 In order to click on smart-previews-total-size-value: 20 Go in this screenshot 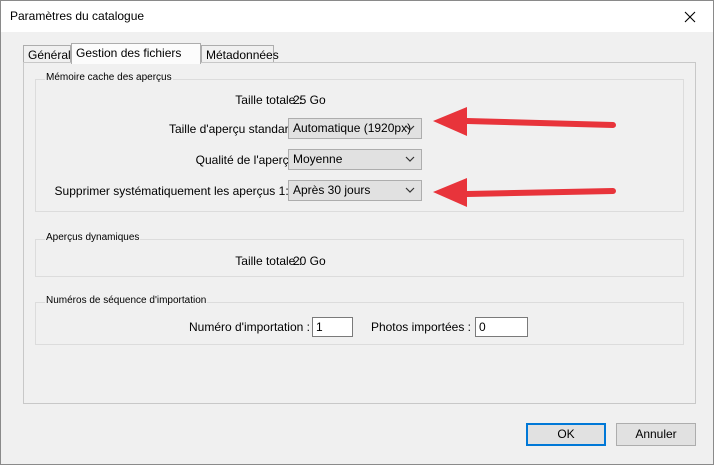, I will do `click(309, 261)`.